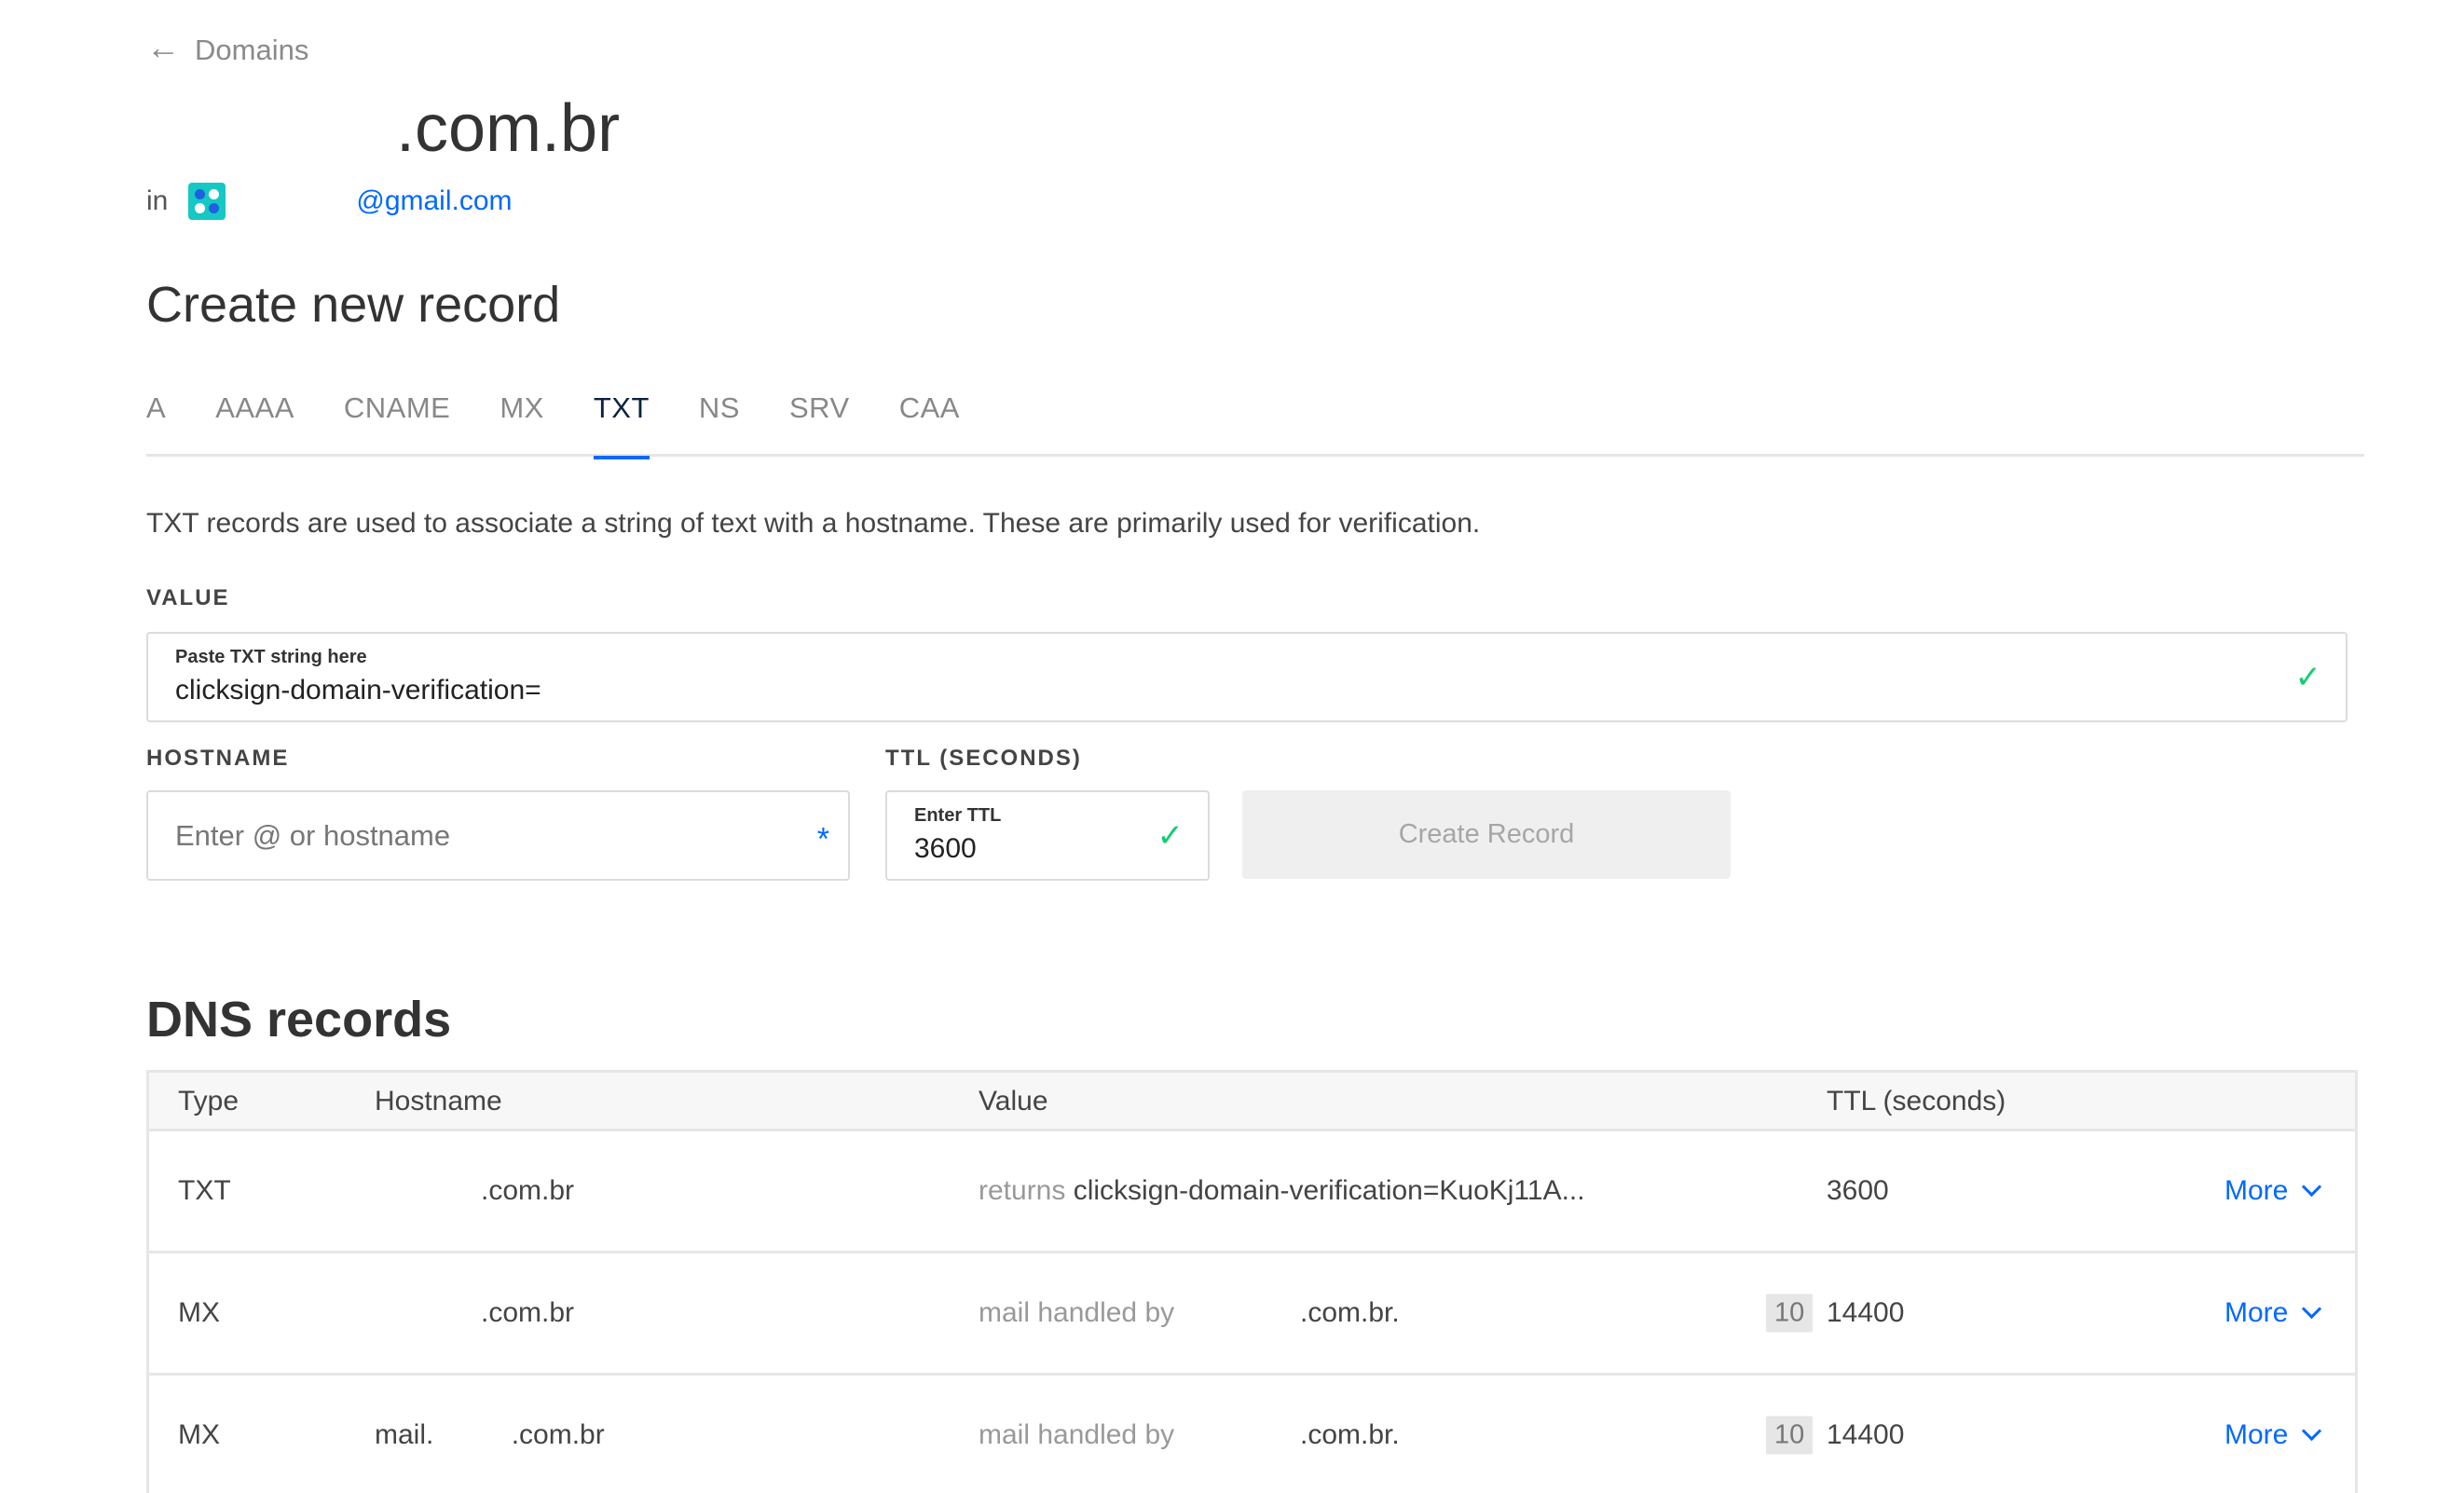 This screenshot has height=1493, width=2464. What do you see at coordinates (929, 419) in the screenshot?
I see `tab-caa: CAA` at bounding box center [929, 419].